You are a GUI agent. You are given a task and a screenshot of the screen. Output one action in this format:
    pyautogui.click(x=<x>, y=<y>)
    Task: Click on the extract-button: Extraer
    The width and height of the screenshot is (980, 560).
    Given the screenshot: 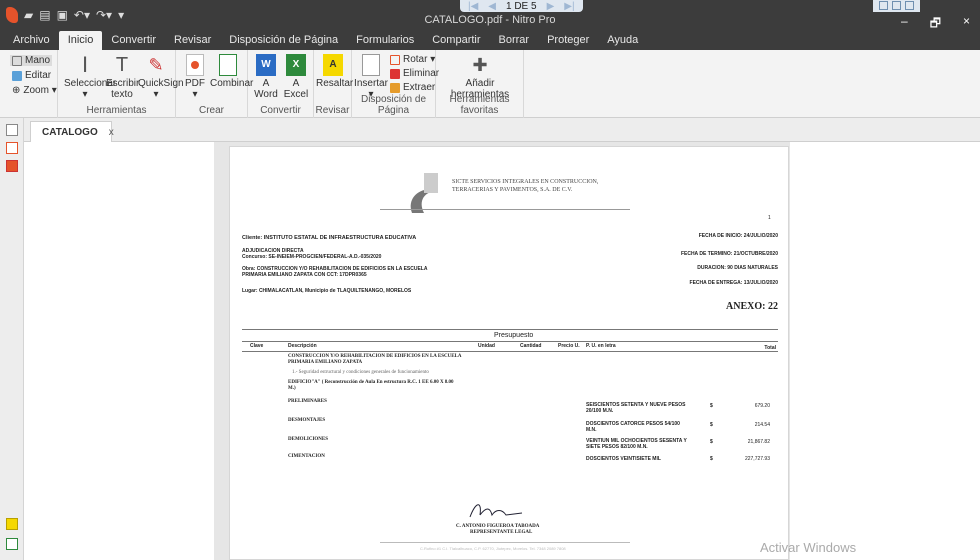 What is the action you would take?
    pyautogui.click(x=412, y=87)
    